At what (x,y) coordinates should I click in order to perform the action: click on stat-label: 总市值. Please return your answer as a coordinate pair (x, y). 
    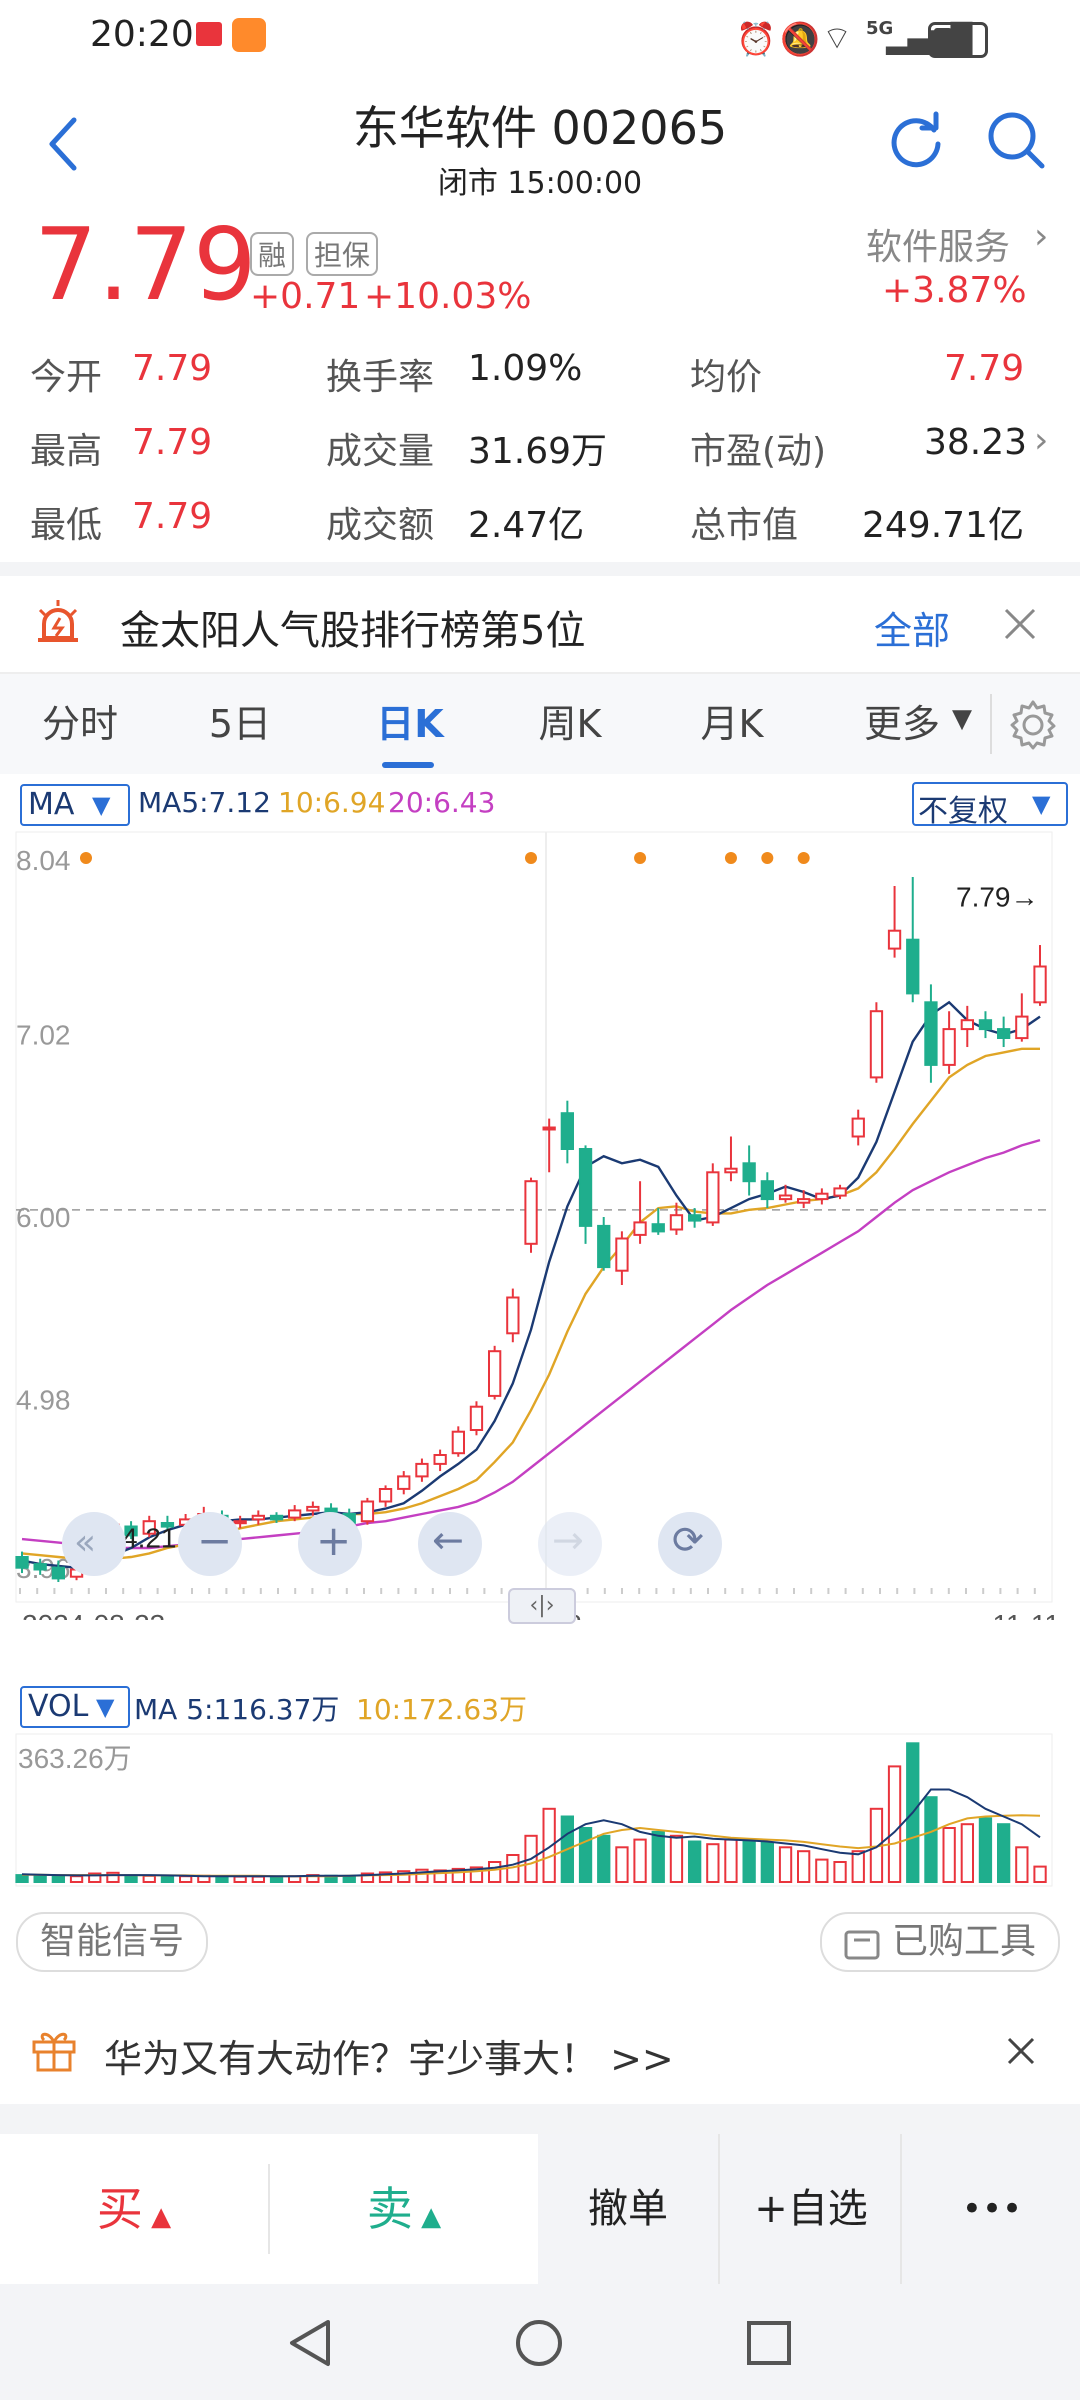
    Looking at the image, I should click on (744, 525).